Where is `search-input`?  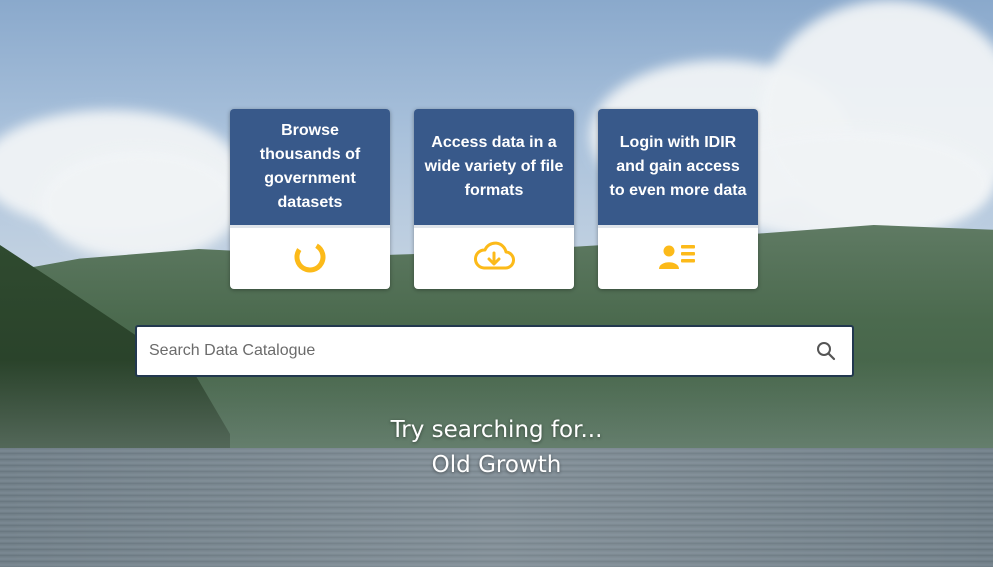 search-input is located at coordinates (468, 351).